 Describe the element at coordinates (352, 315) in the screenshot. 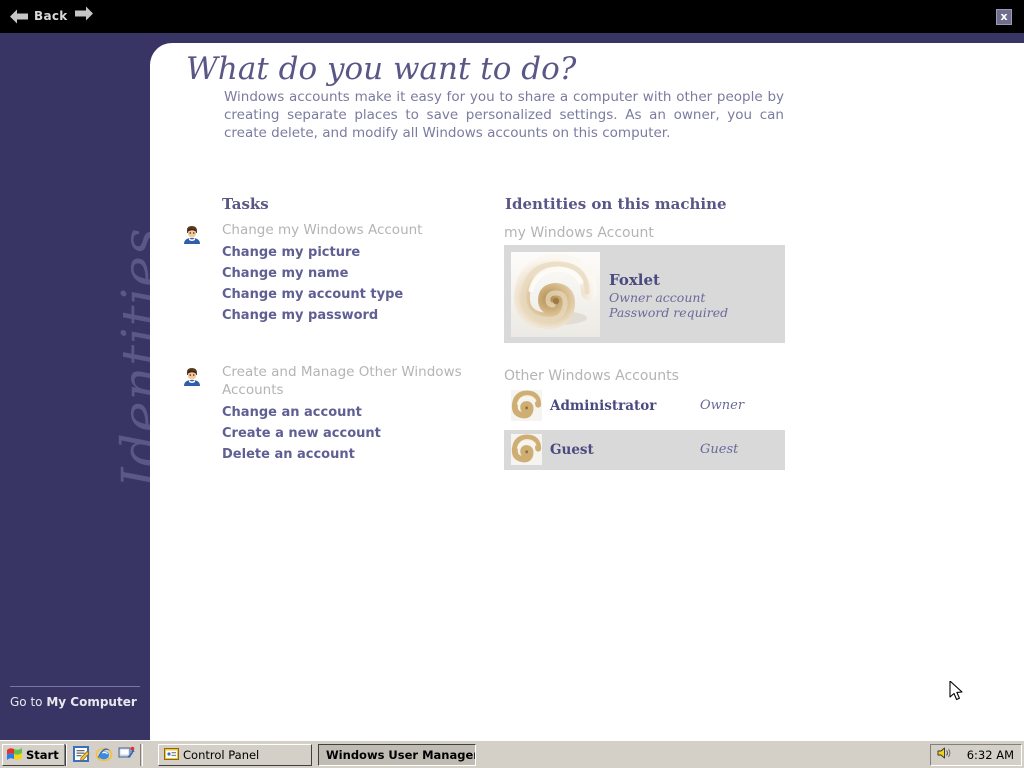

I see `task-link: Change my password` at that location.